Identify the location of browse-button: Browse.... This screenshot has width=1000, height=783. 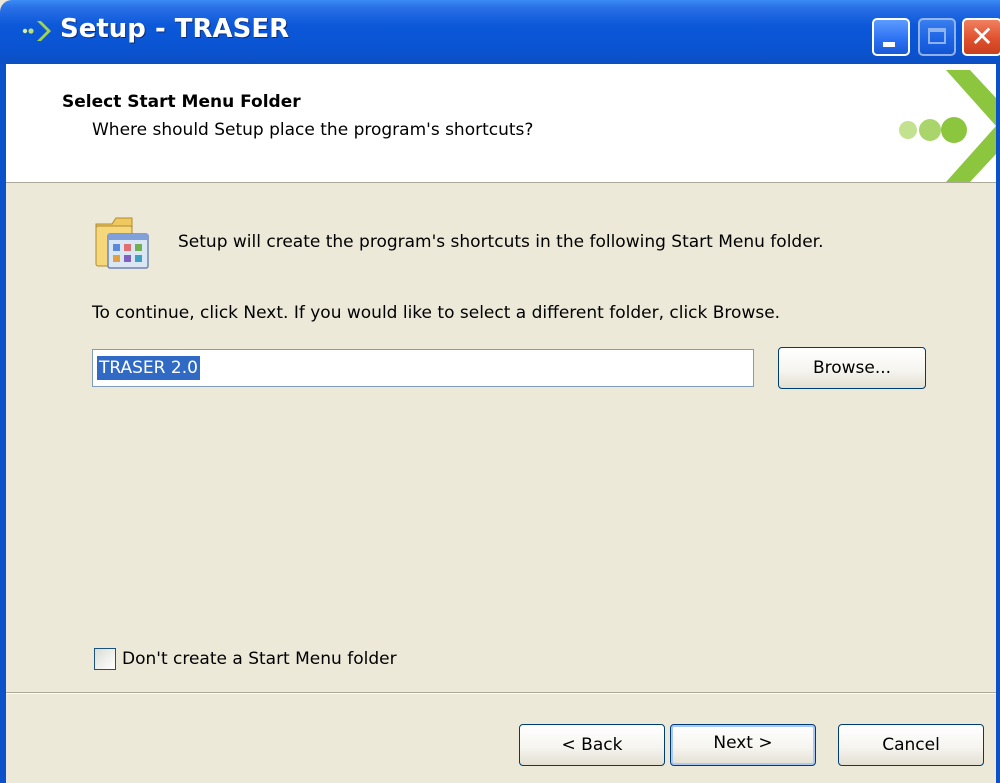
(852, 368).